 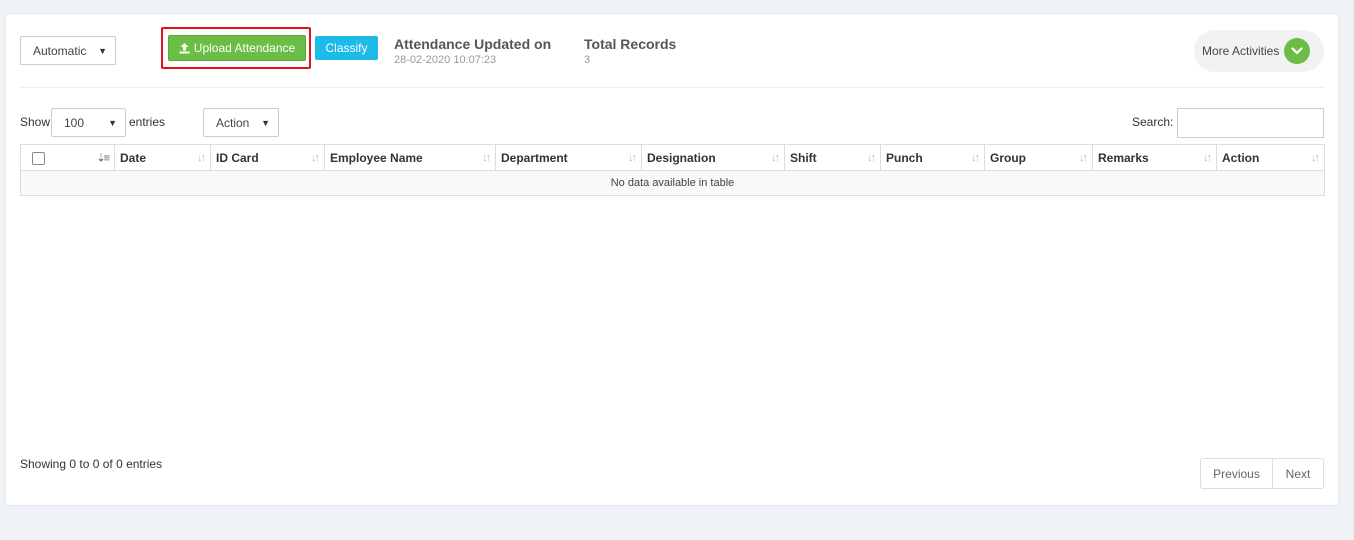 I want to click on upload-attendance-button: Upload Attendance, so click(x=237, y=48).